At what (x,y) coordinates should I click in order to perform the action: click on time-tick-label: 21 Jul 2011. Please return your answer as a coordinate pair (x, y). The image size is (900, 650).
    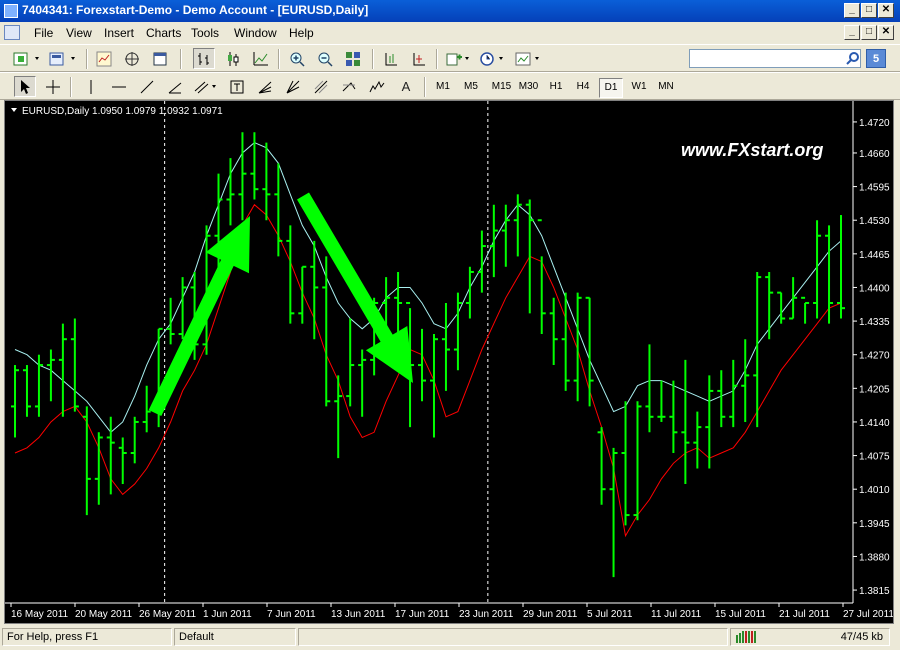
    Looking at the image, I should click on (804, 614).